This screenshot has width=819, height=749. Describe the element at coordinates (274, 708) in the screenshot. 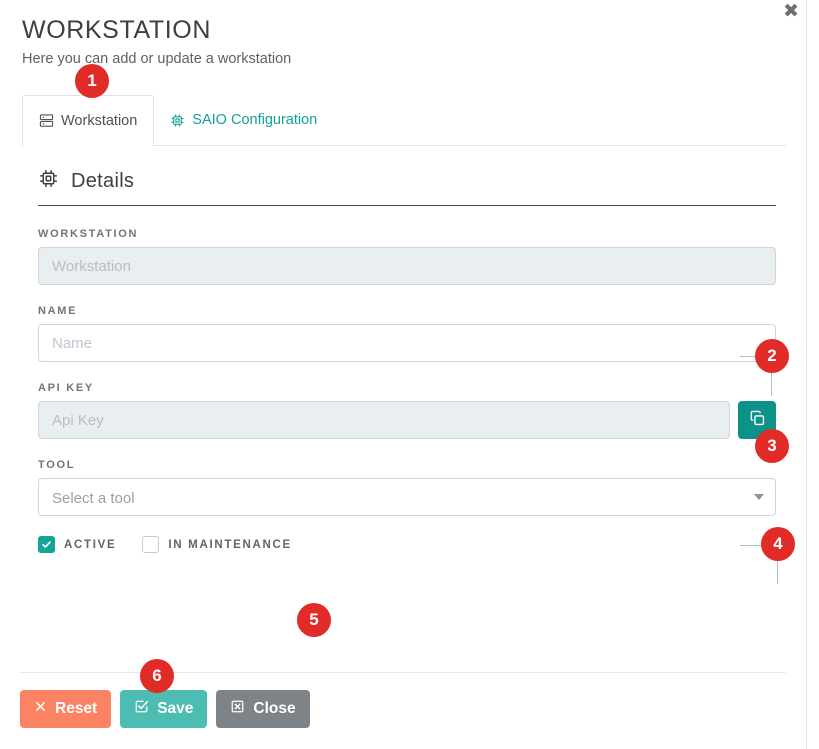

I see `close-button-label: Close` at that location.